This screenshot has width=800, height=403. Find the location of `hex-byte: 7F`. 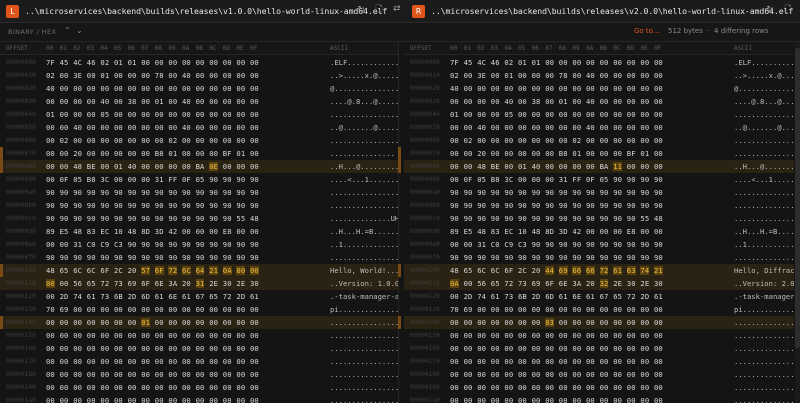

hex-byte: 7F is located at coordinates (50, 62).